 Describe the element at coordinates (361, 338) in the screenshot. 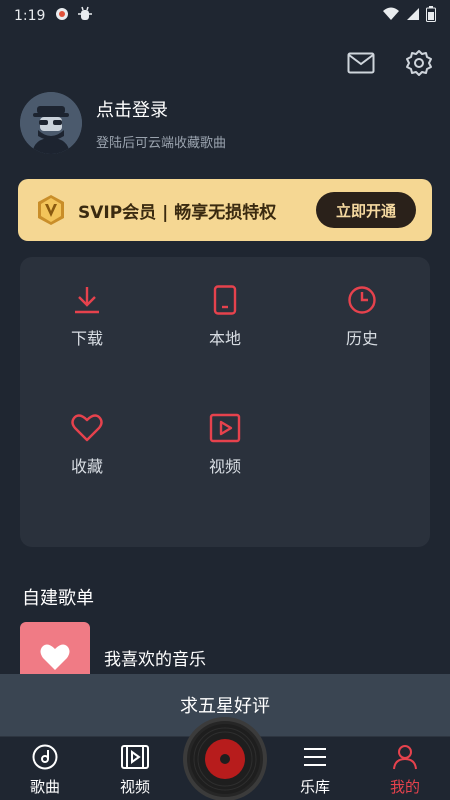

I see `feature-label: 历史` at that location.